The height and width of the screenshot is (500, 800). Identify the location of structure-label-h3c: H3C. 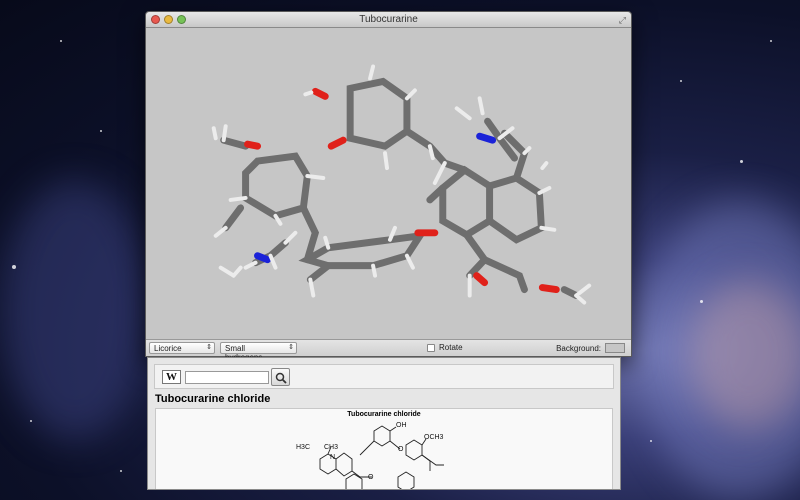
(303, 447).